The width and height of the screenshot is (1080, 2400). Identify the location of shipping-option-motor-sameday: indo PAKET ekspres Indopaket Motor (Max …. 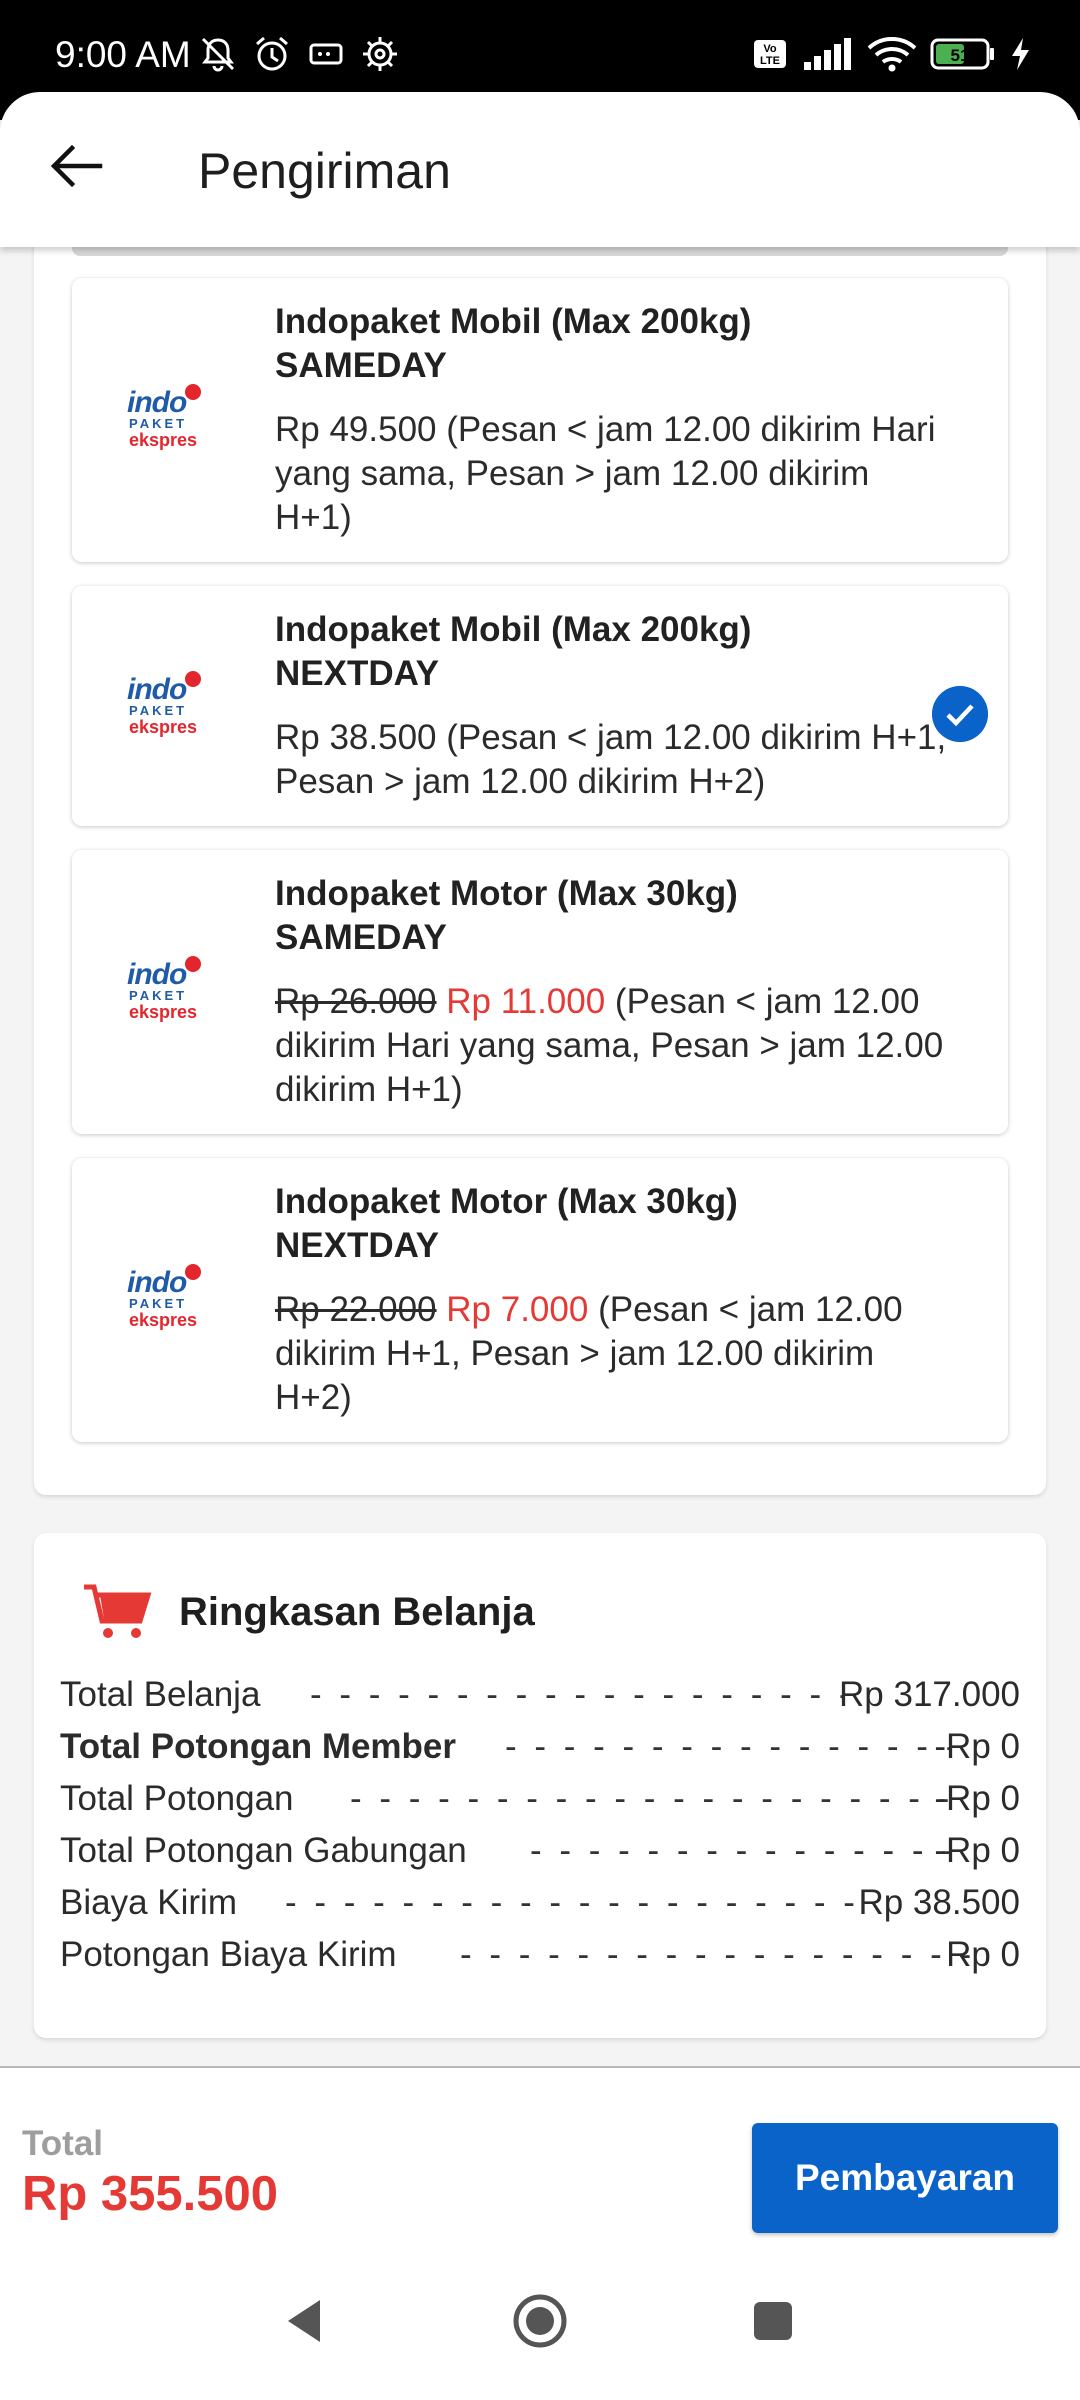
(540, 992).